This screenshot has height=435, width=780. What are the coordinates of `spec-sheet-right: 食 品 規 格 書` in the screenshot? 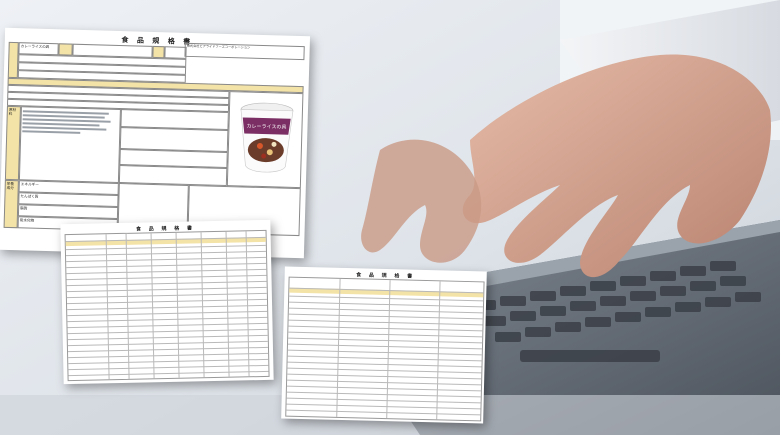 It's located at (384, 345).